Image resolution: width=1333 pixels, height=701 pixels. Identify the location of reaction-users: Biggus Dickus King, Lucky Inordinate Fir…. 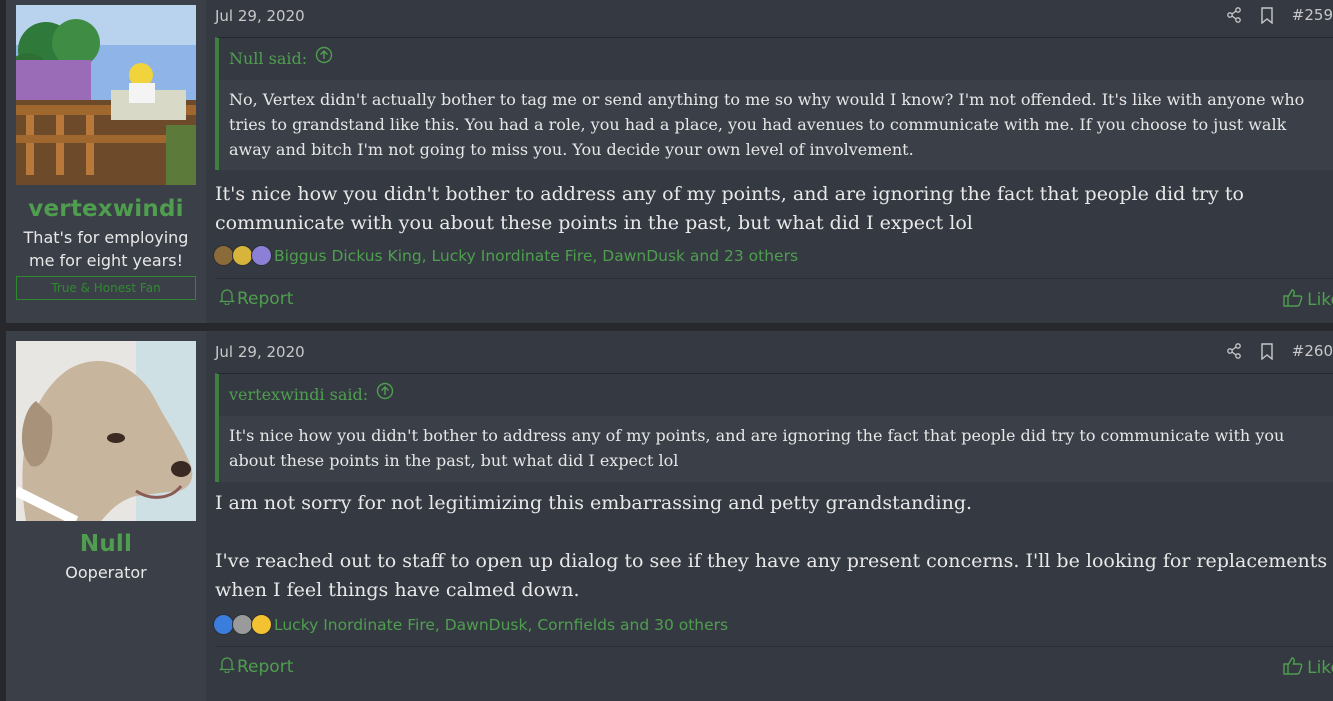
(536, 256).